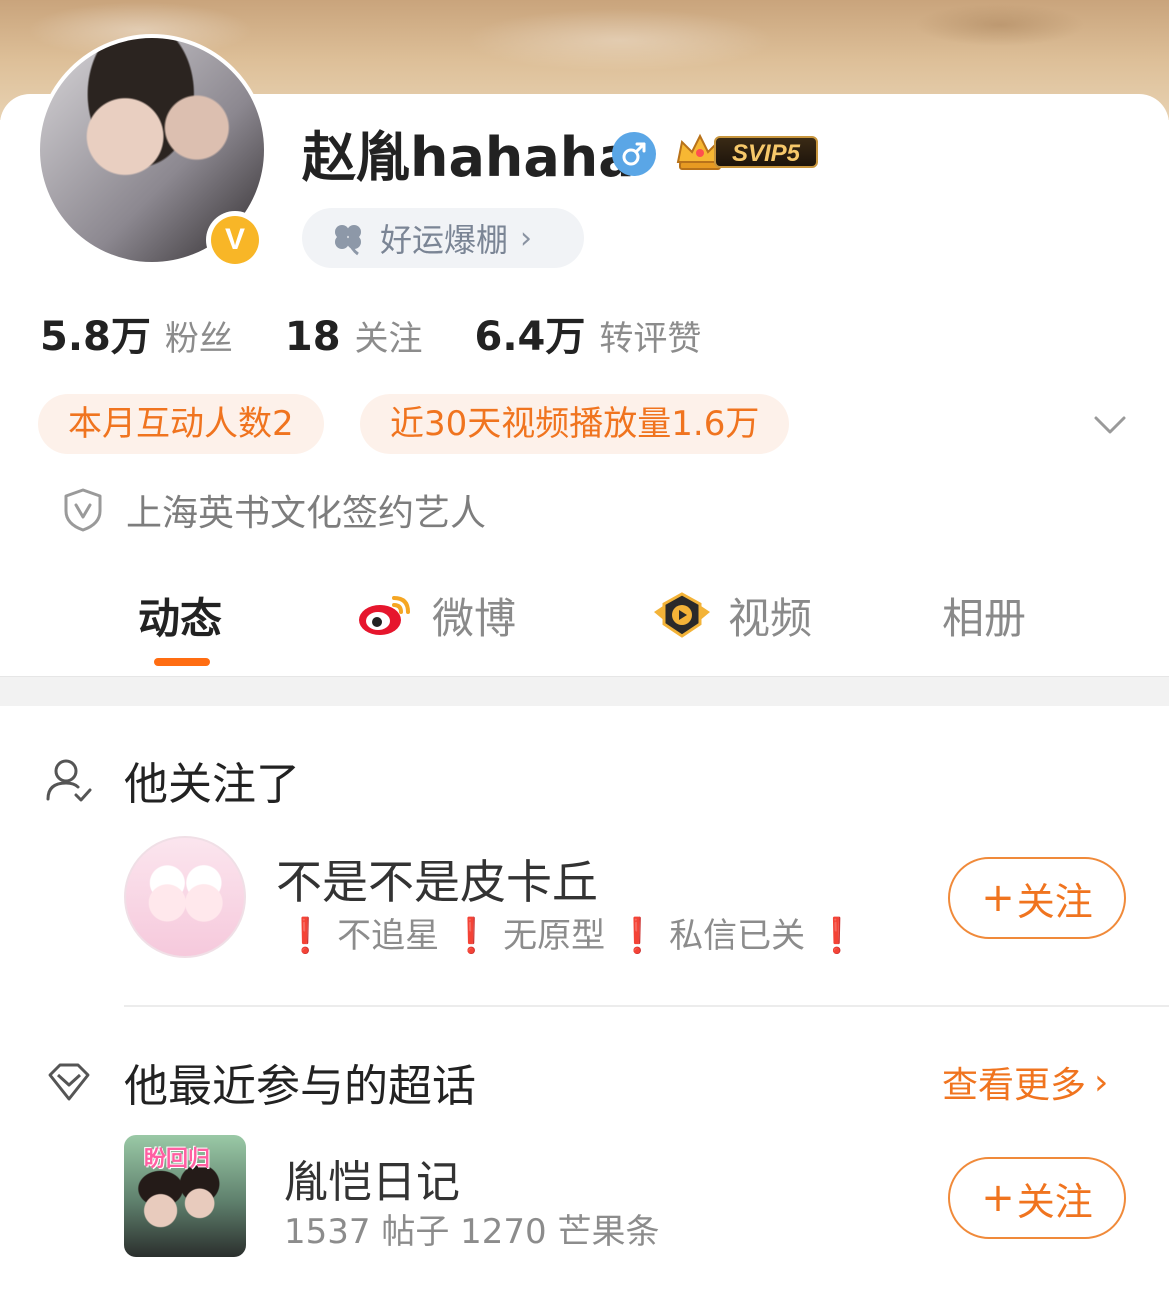 The width and height of the screenshot is (1169, 1299). What do you see at coordinates (69, 1082) in the screenshot?
I see `diamond-icon` at bounding box center [69, 1082].